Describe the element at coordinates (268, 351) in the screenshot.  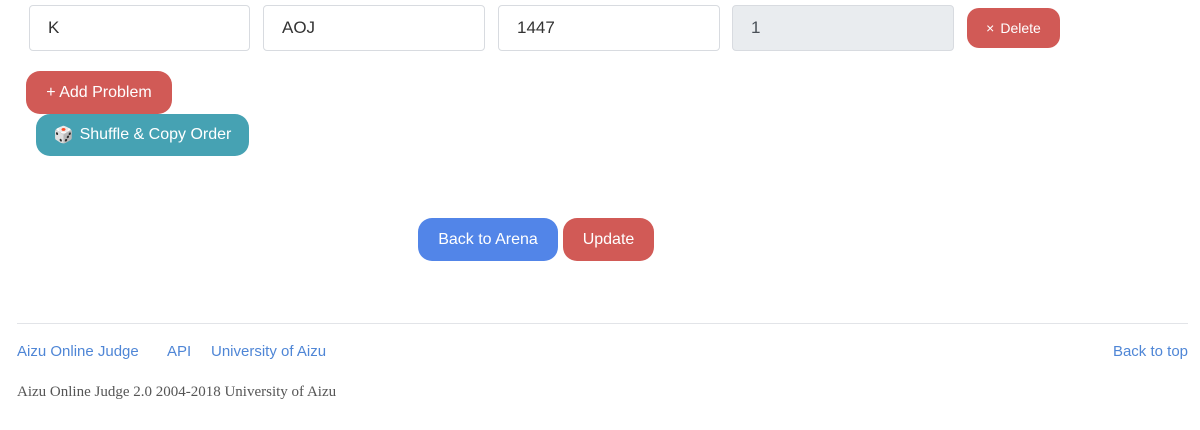
I see `footer-link-university-of-aizu: University of Aizu` at that location.